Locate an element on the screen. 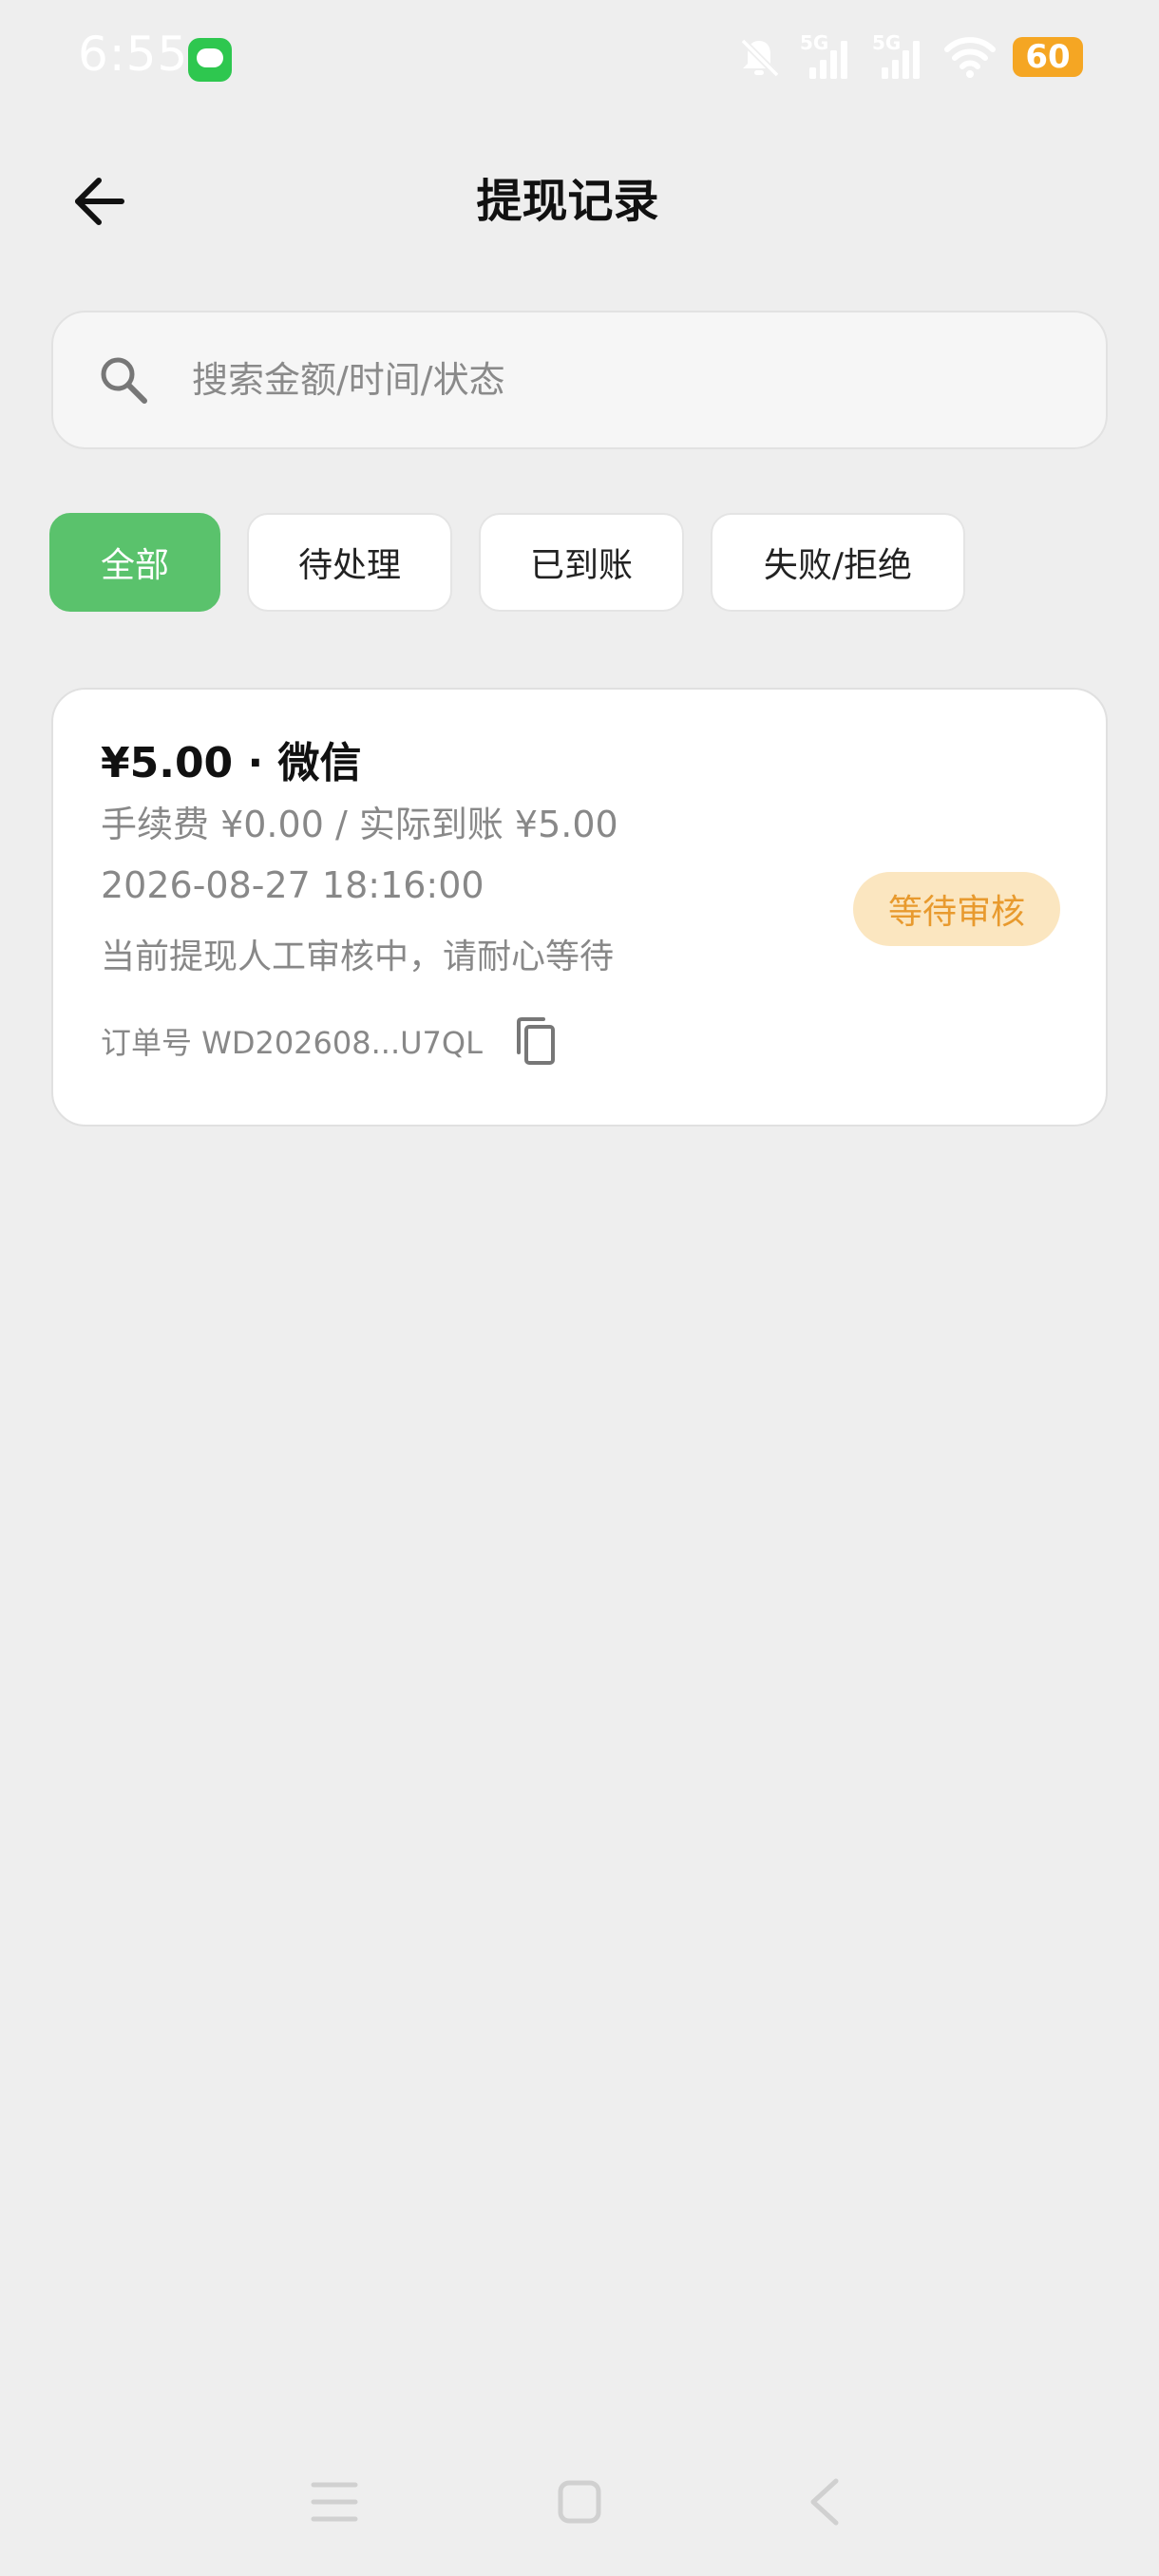 This screenshot has height=2576, width=1159. menu-icon is located at coordinates (334, 2502).